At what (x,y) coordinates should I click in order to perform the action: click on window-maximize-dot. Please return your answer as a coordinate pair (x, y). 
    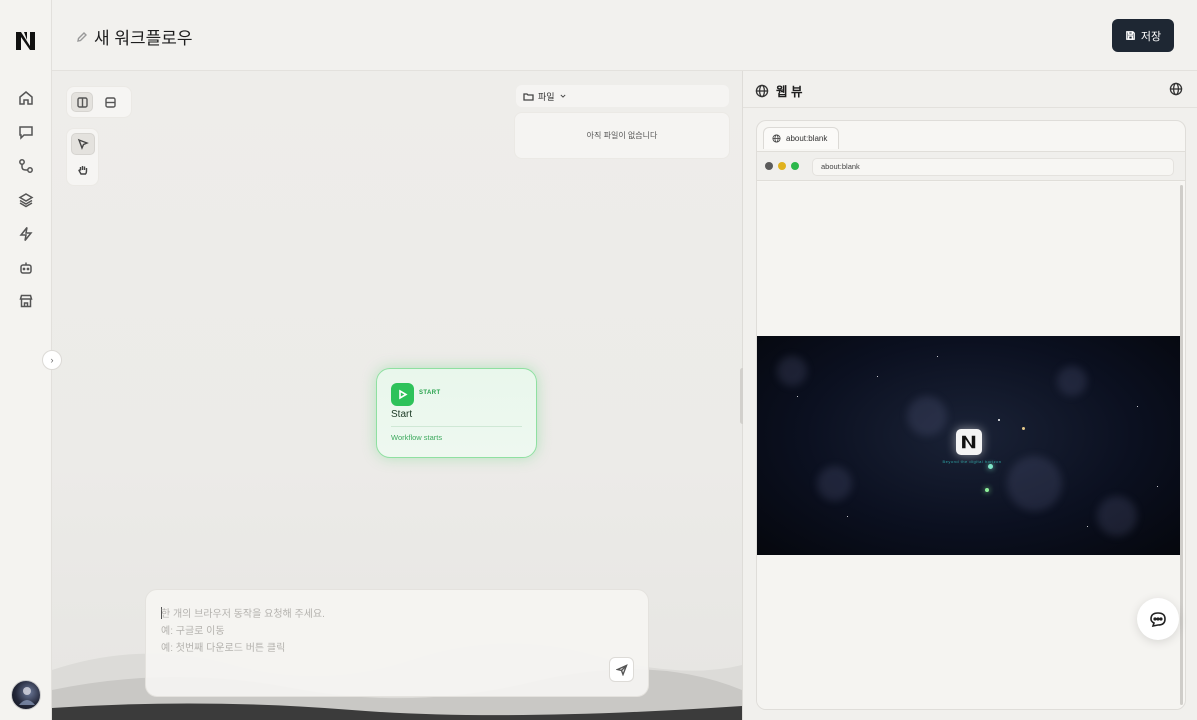
    Looking at the image, I should click on (795, 166).